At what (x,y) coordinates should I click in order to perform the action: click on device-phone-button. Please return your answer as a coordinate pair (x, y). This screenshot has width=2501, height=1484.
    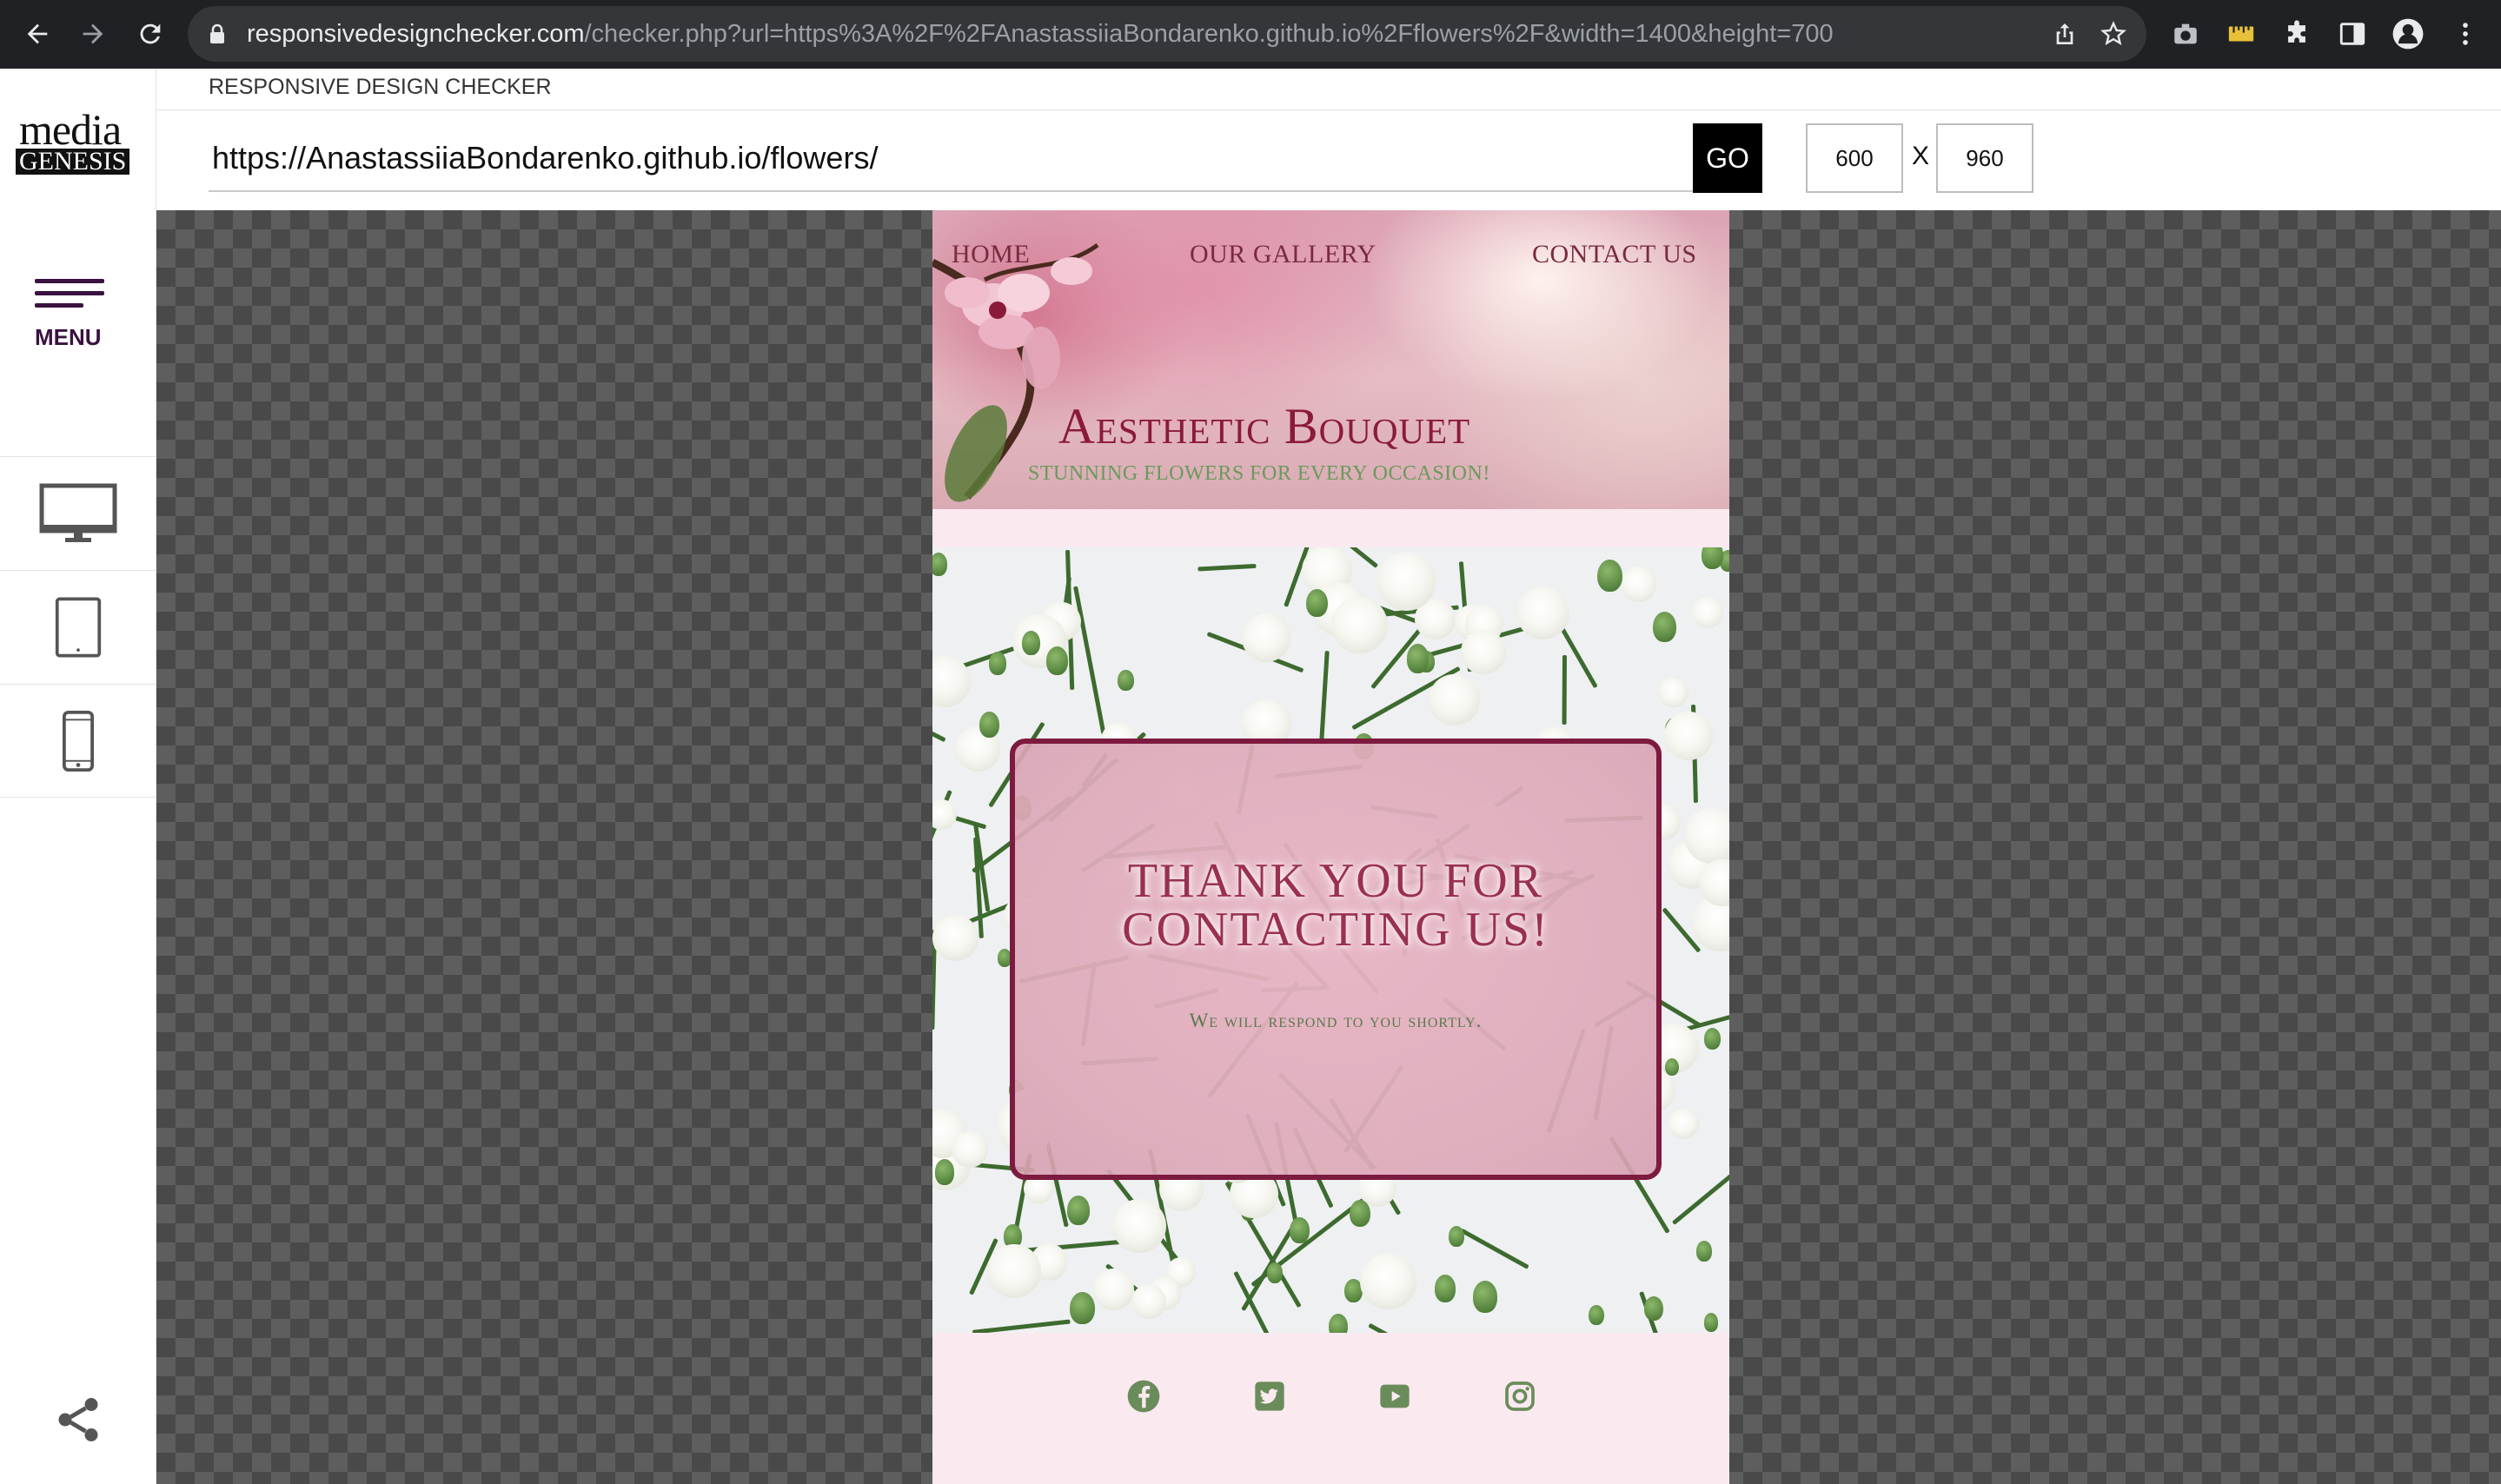
    Looking at the image, I should click on (78, 741).